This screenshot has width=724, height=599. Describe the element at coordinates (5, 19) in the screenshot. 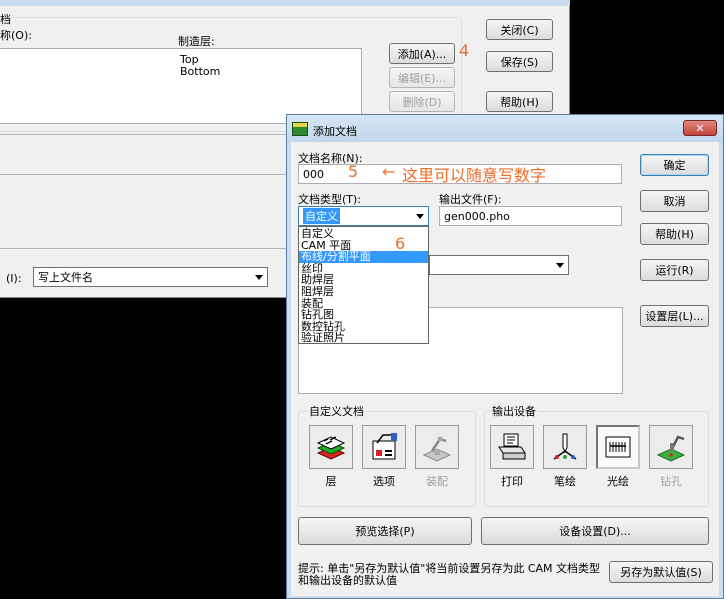

I see `bg-group-title: 档` at that location.